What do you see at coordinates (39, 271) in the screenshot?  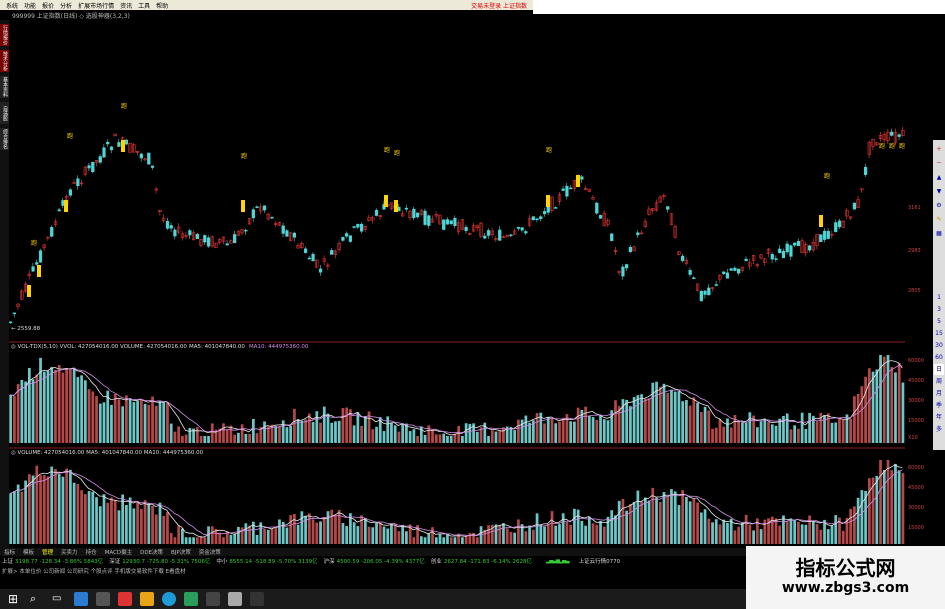 I see `signal-bar` at bounding box center [39, 271].